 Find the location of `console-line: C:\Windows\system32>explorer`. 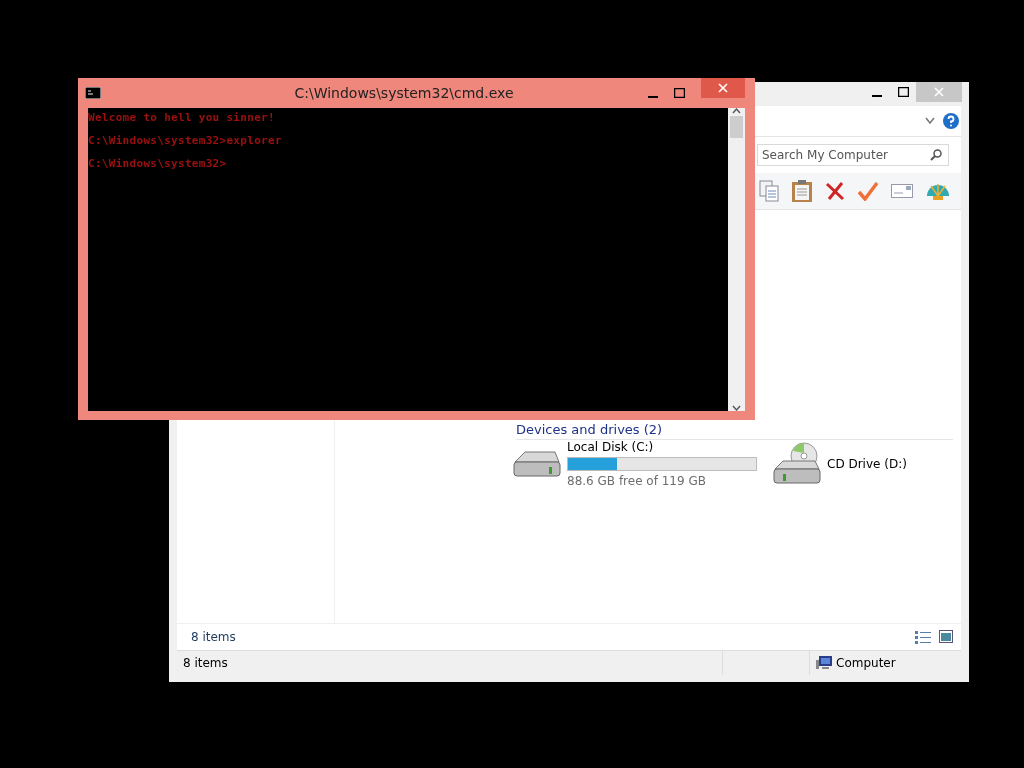

console-line: C:\Windows\system32>explorer is located at coordinates (185, 140).